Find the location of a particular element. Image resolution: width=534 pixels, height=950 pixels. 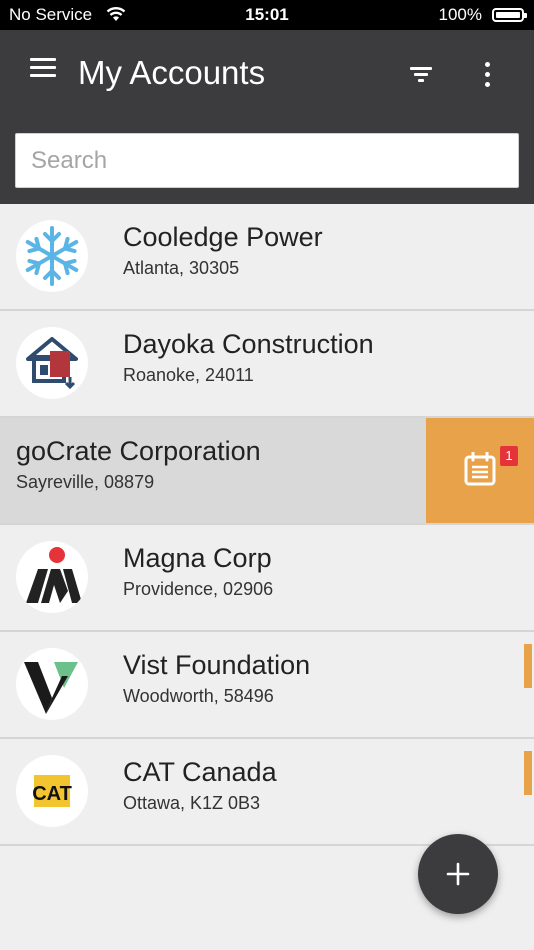

account-address: Atlanta, 30305 is located at coordinates (181, 268).